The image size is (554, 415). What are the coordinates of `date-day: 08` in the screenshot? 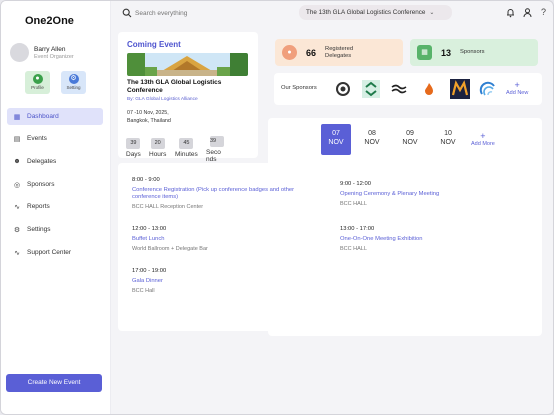 It's located at (372, 133).